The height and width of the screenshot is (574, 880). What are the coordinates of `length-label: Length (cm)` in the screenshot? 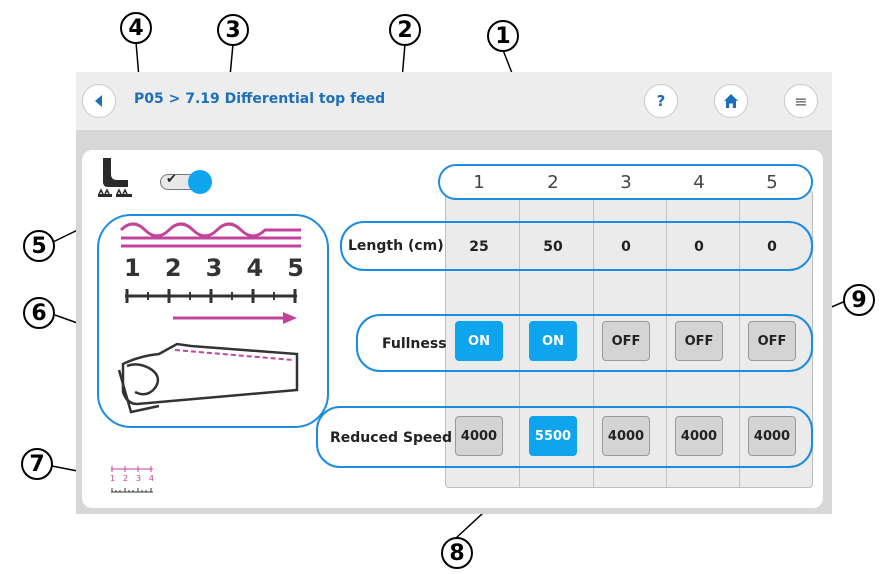 It's located at (396, 246).